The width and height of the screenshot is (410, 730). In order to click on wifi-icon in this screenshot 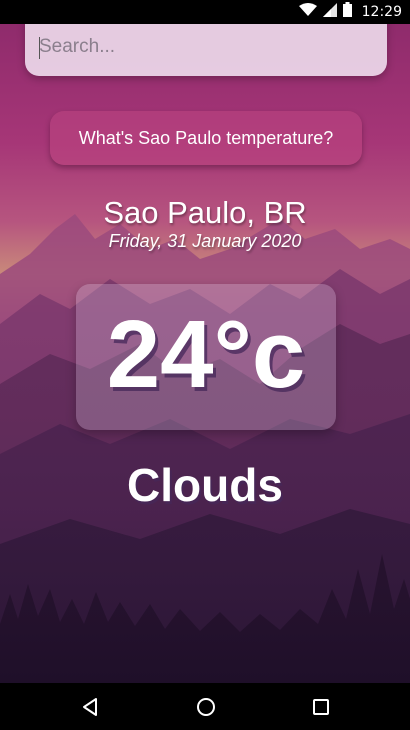, I will do `click(307, 12)`.